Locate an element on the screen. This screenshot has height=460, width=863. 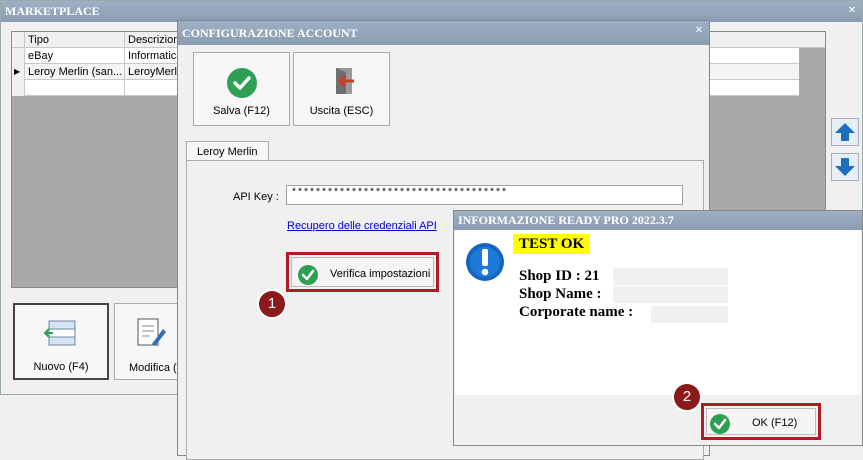
new-record-icon is located at coordinates (59, 333).